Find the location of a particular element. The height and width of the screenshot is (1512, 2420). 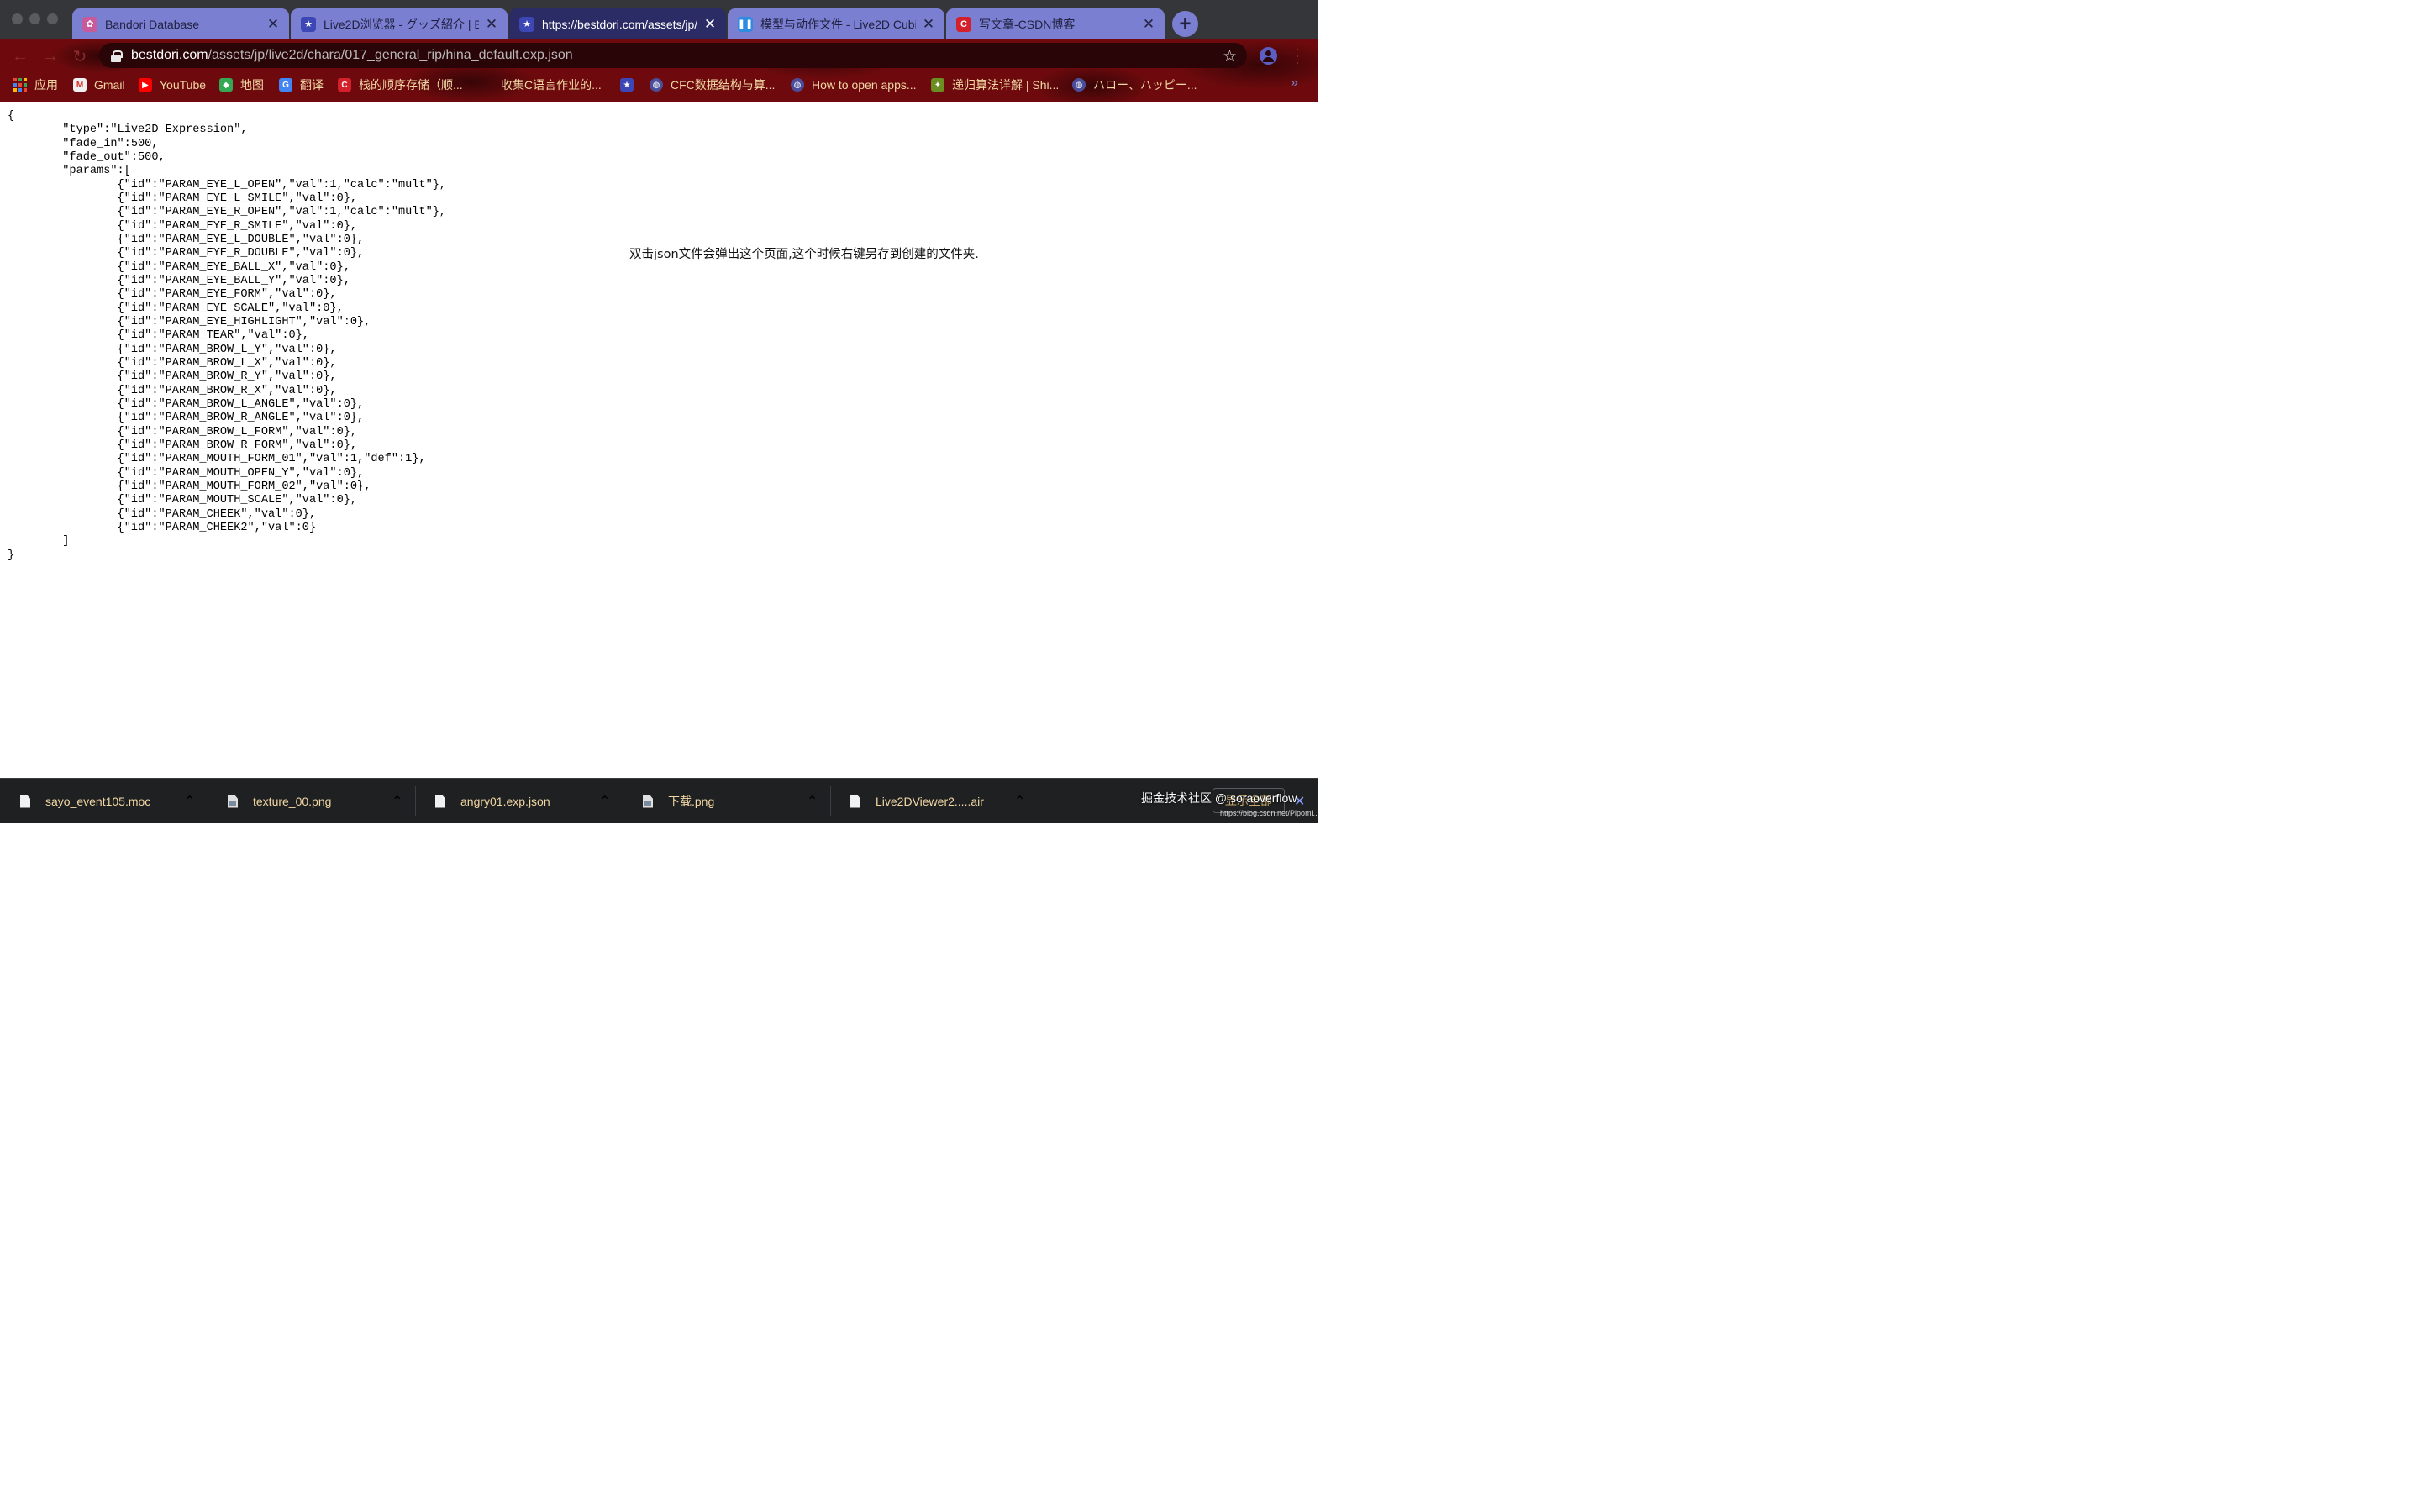

download-item: sayo_event105.moc is located at coordinates (85, 801).